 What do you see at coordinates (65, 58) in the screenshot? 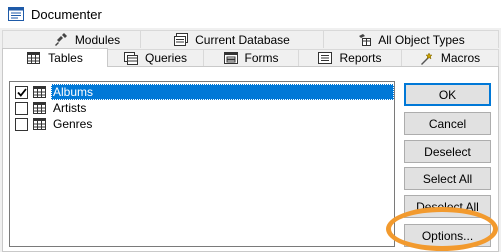
I see `tab-tables-label: Tables` at bounding box center [65, 58].